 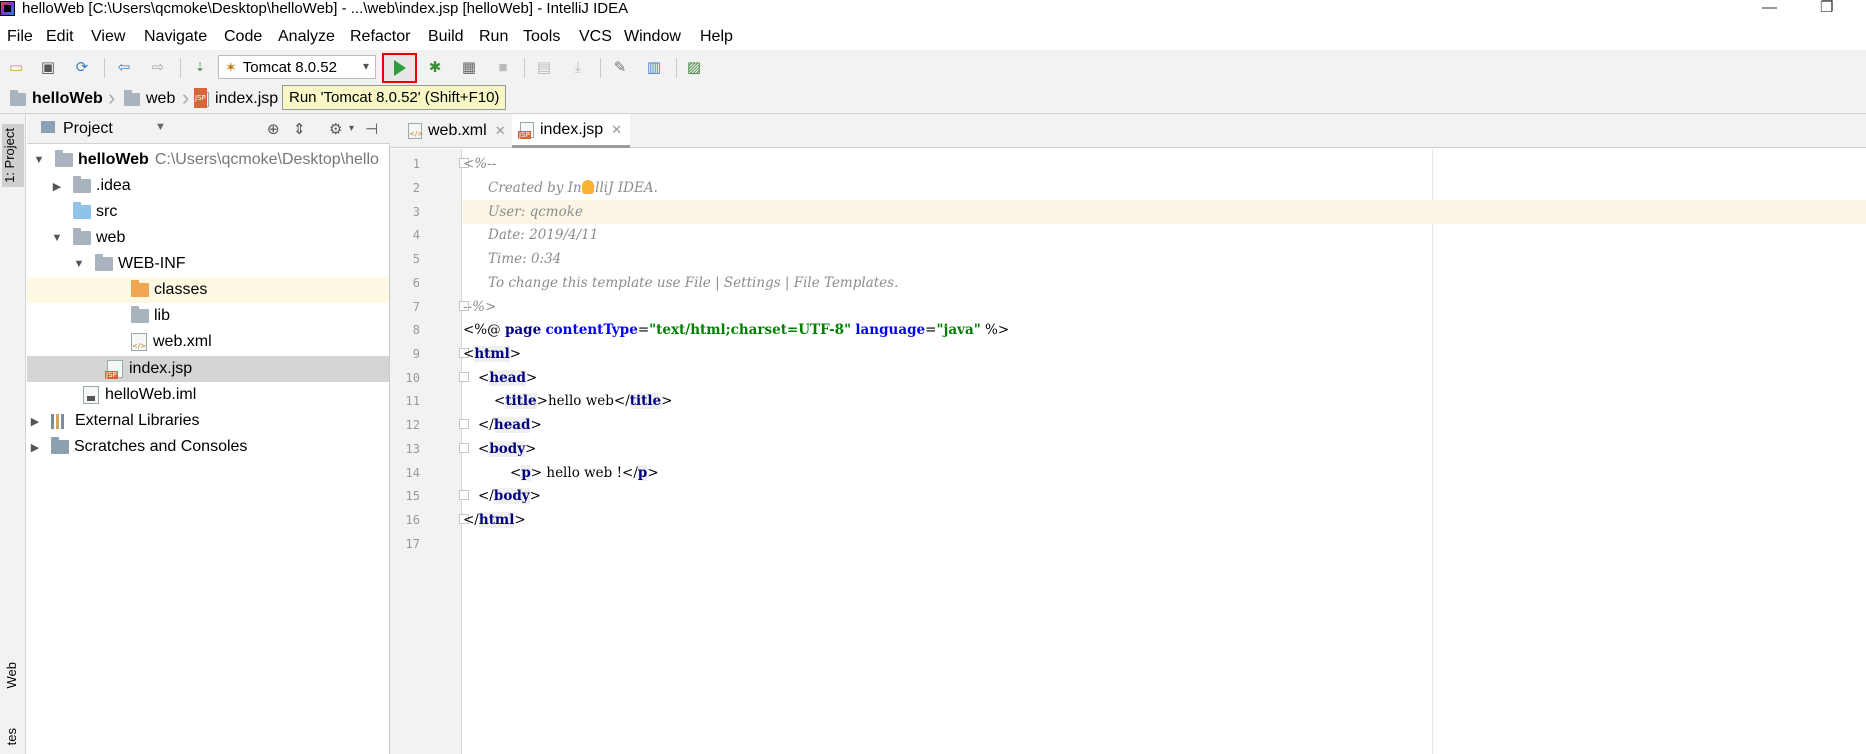 What do you see at coordinates (48, 67) in the screenshot?
I see `save-all-icon: ▣` at bounding box center [48, 67].